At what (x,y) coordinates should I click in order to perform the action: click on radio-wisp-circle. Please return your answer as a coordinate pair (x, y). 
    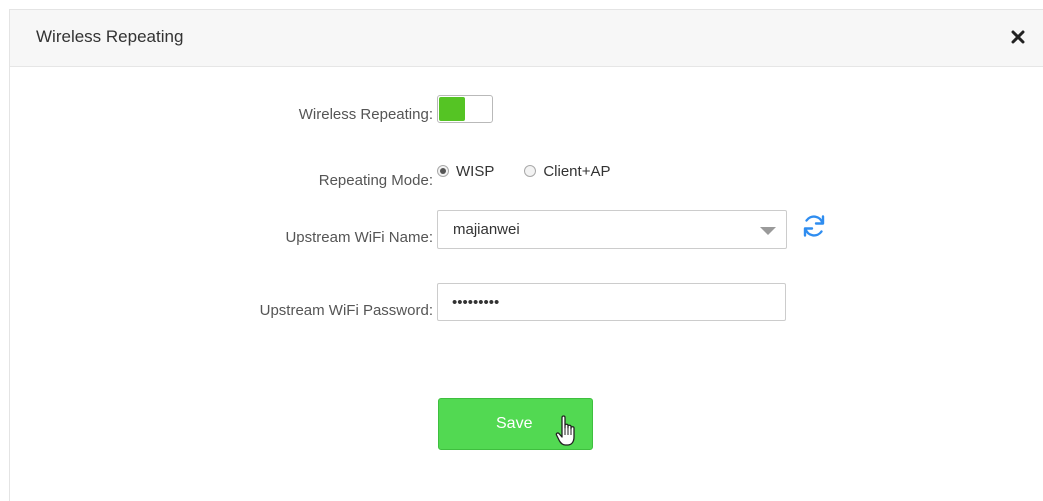
    Looking at the image, I should click on (443, 171).